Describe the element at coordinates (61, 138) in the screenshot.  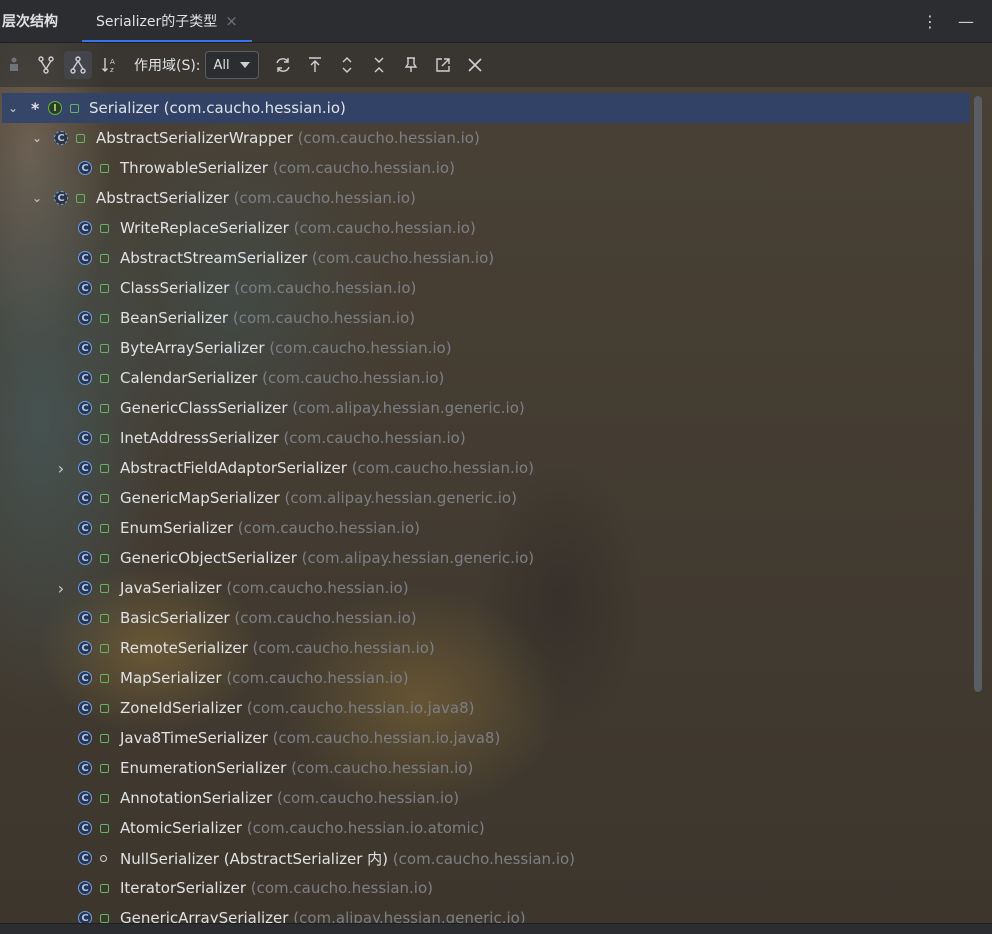
I see `abstract-class-icon: C` at that location.